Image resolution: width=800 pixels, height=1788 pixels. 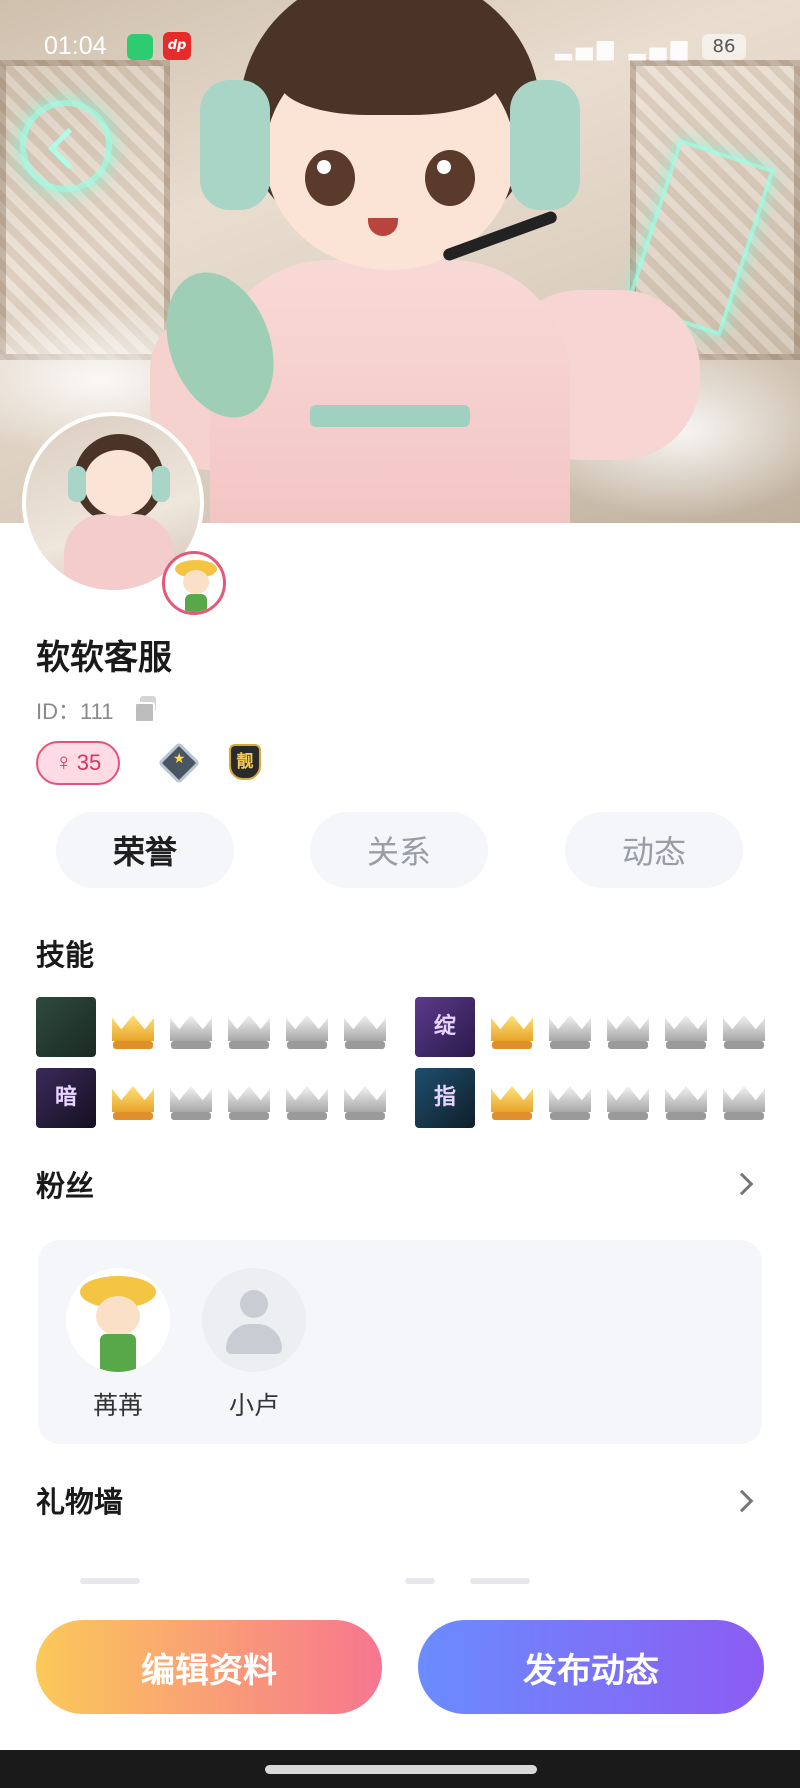 What do you see at coordinates (245, 762) in the screenshot?
I see `liang-medal-icon: 靓` at bounding box center [245, 762].